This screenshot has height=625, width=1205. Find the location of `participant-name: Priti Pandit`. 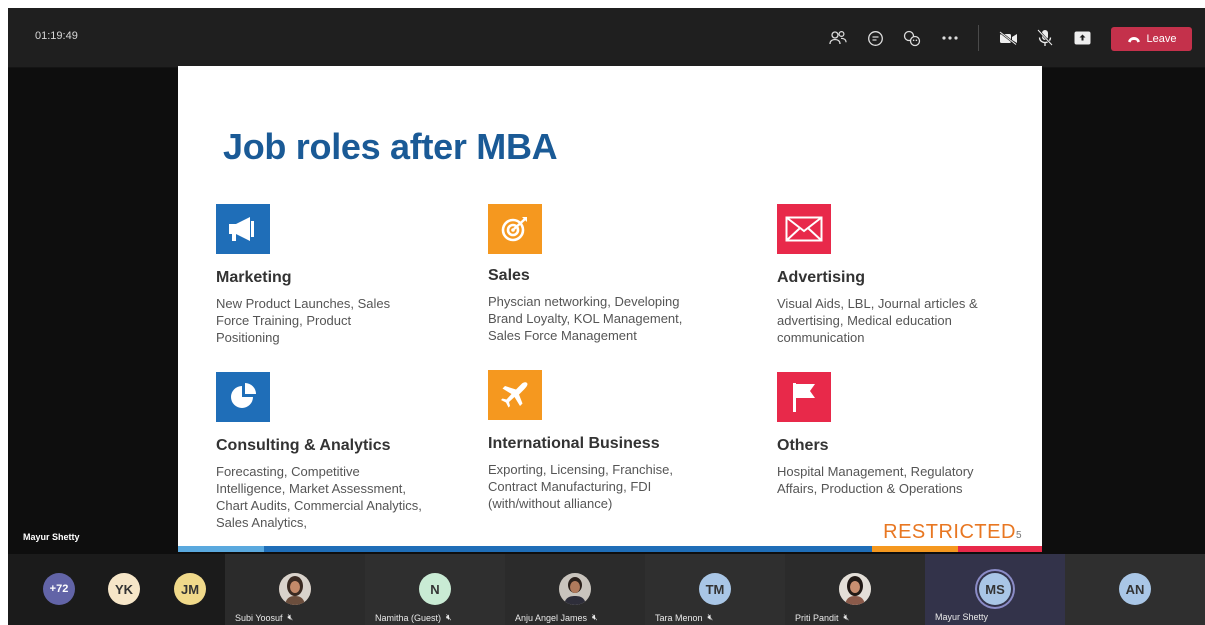

participant-name: Priti Pandit is located at coordinates (817, 617).